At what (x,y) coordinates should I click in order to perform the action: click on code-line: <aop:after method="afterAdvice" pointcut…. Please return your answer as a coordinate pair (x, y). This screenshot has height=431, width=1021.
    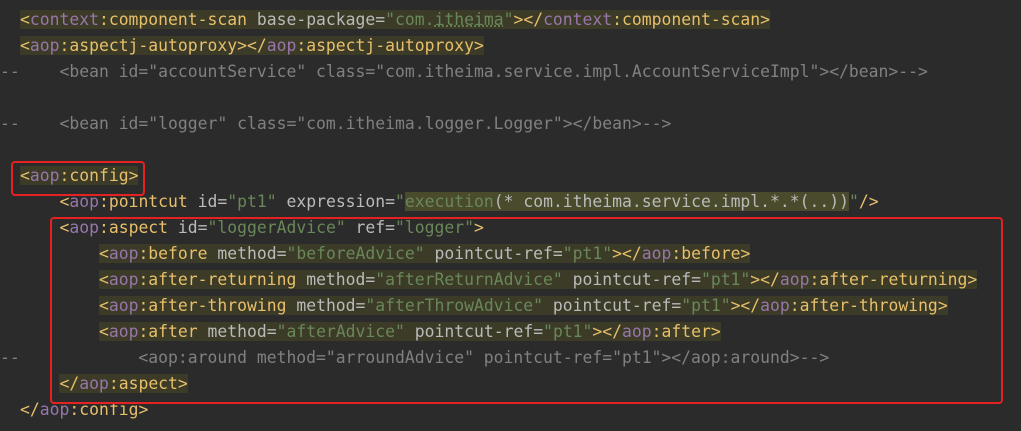
    Looking at the image, I should click on (510, 332).